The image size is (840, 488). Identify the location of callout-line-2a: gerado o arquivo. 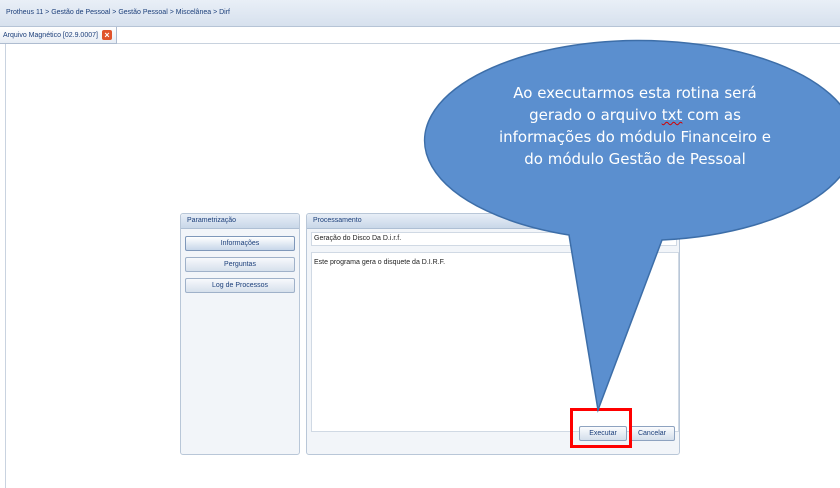
(595, 115).